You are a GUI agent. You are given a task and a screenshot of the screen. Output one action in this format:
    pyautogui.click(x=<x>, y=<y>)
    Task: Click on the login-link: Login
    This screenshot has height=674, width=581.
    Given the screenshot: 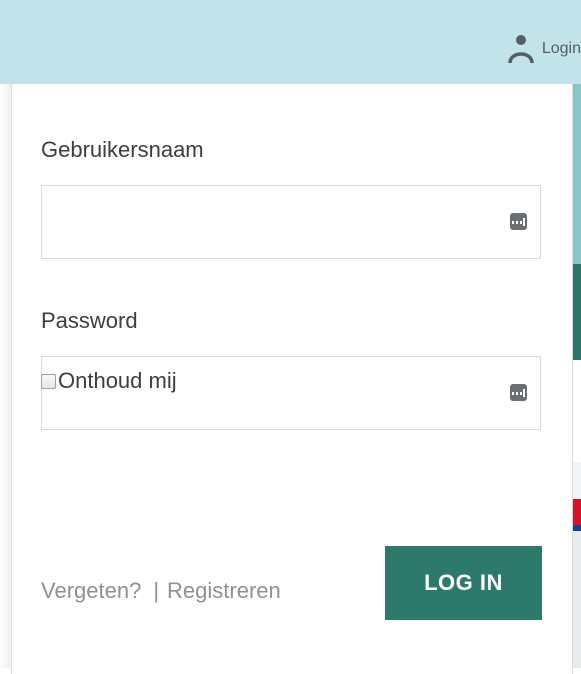 What is the action you would take?
    pyautogui.click(x=544, y=49)
    